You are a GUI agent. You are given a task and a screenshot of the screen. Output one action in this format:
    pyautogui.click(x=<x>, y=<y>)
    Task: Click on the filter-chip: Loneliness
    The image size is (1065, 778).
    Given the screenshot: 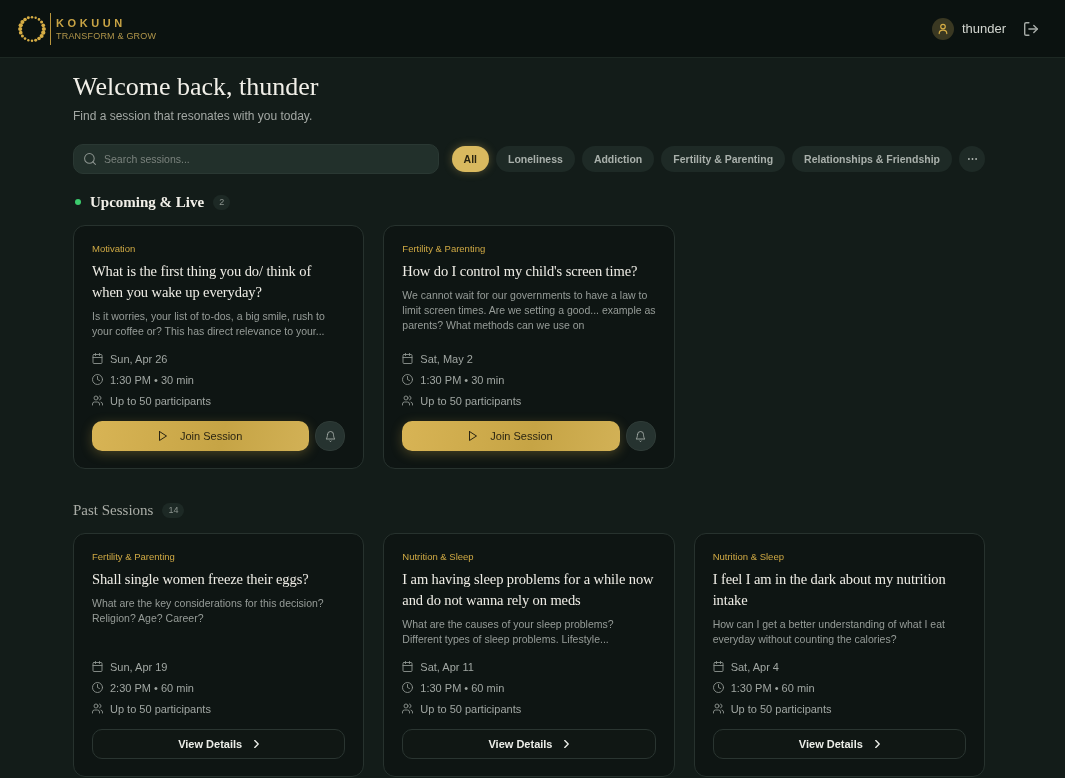 What is the action you would take?
    pyautogui.click(x=535, y=159)
    